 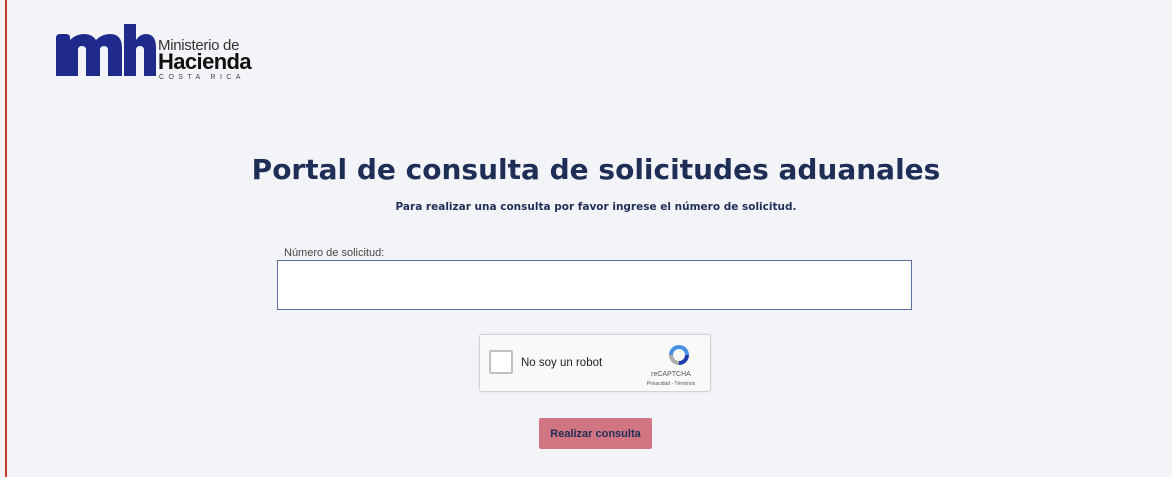 I want to click on recaptcha-label: No soy un robot, so click(x=562, y=363).